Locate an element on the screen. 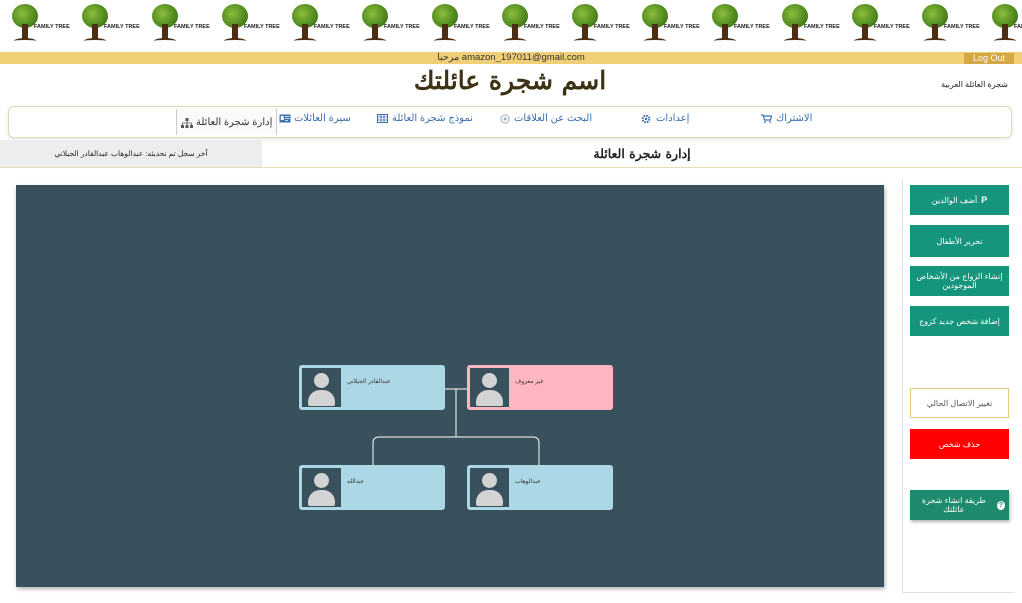 This screenshot has height=603, width=1022. change-connection-button: تغيير الاتصال الحالي is located at coordinates (959, 403).